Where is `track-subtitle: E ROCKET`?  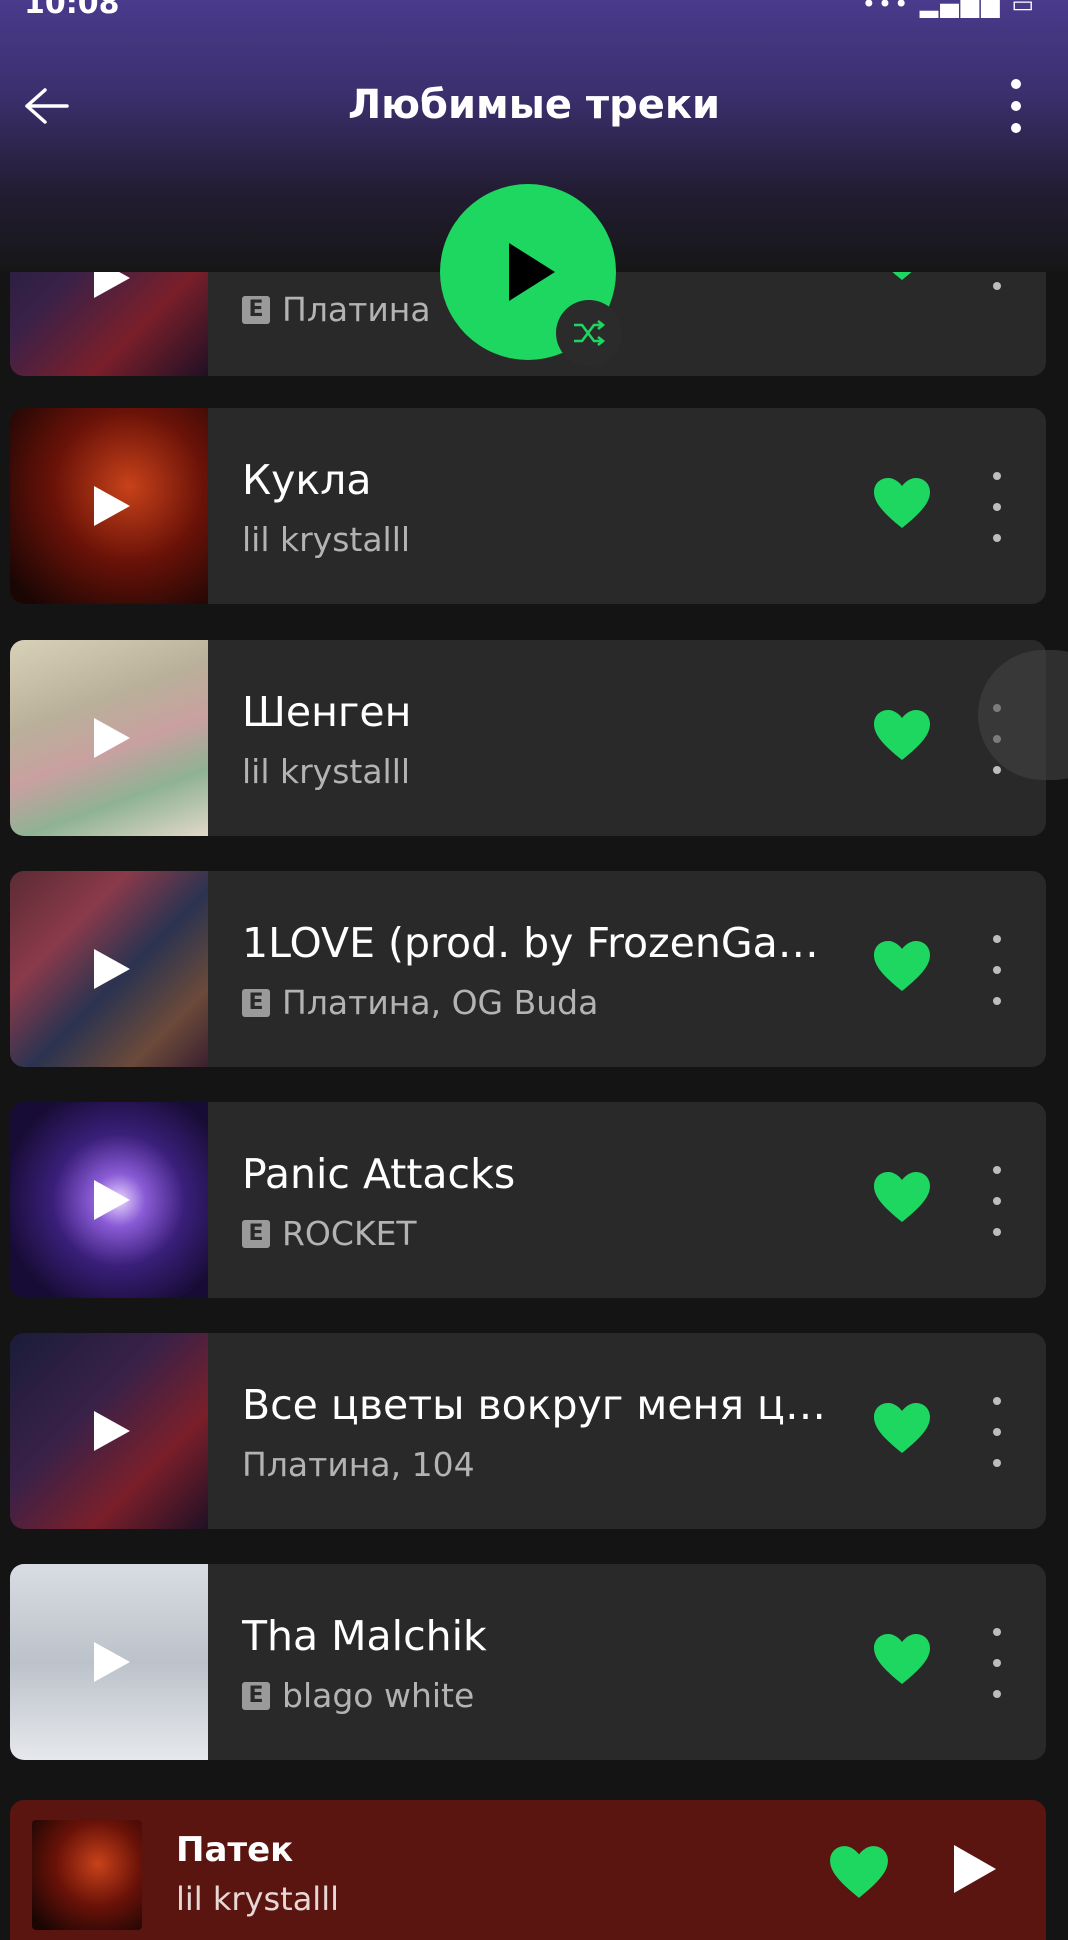 track-subtitle: E ROCKET is located at coordinates (329, 1233).